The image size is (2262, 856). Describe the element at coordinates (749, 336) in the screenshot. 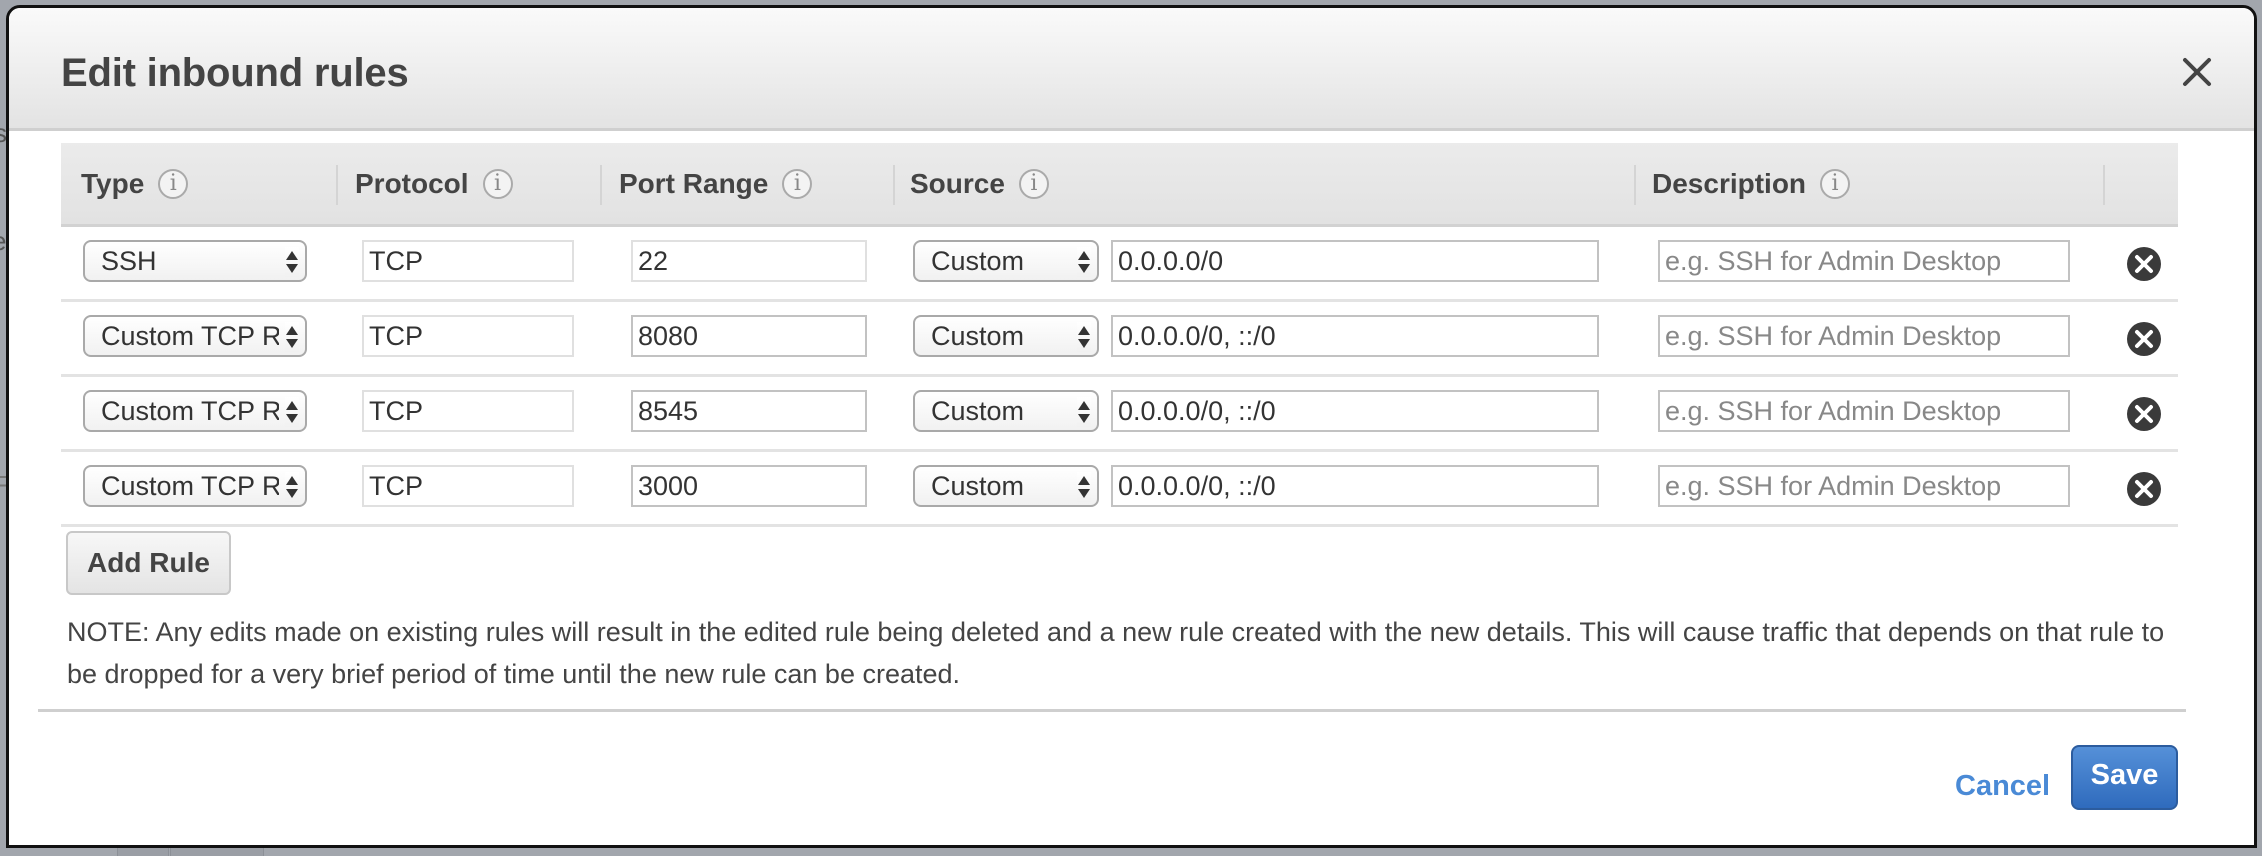

I see `port-range-input: 8080` at that location.